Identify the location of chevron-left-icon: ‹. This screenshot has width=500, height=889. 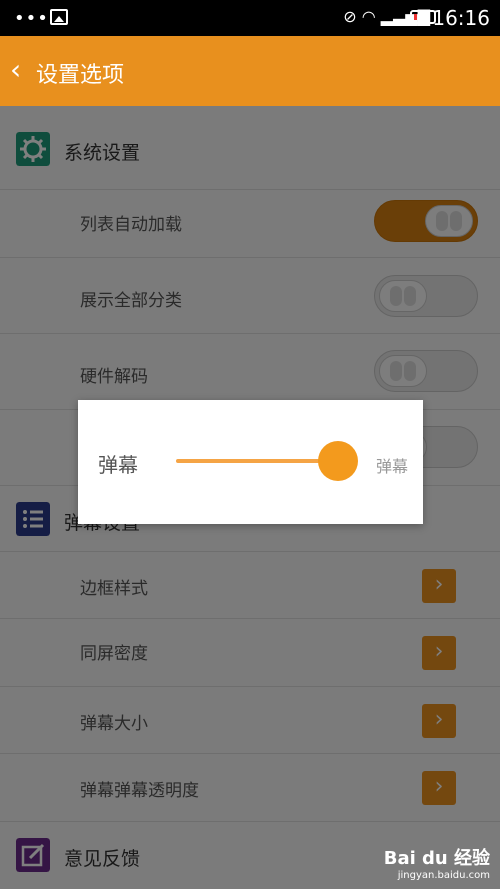
(15, 70).